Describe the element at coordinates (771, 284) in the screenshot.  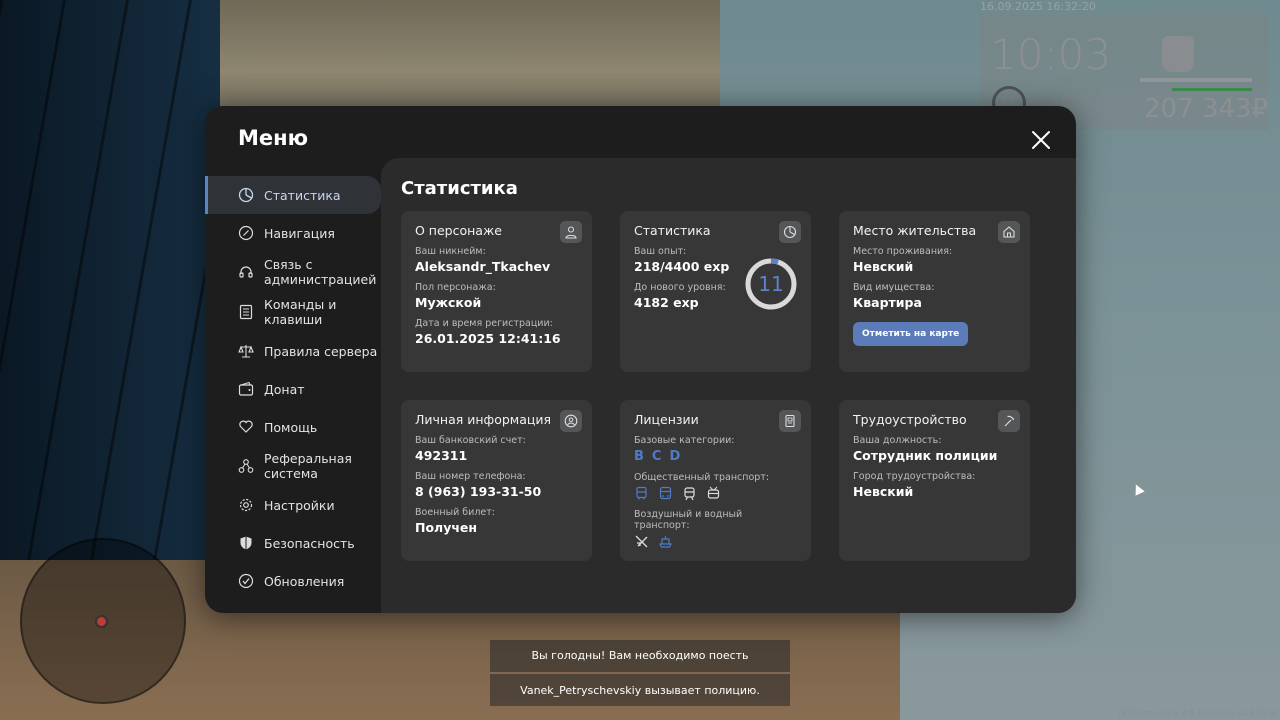
I see `level-number: 11` at that location.